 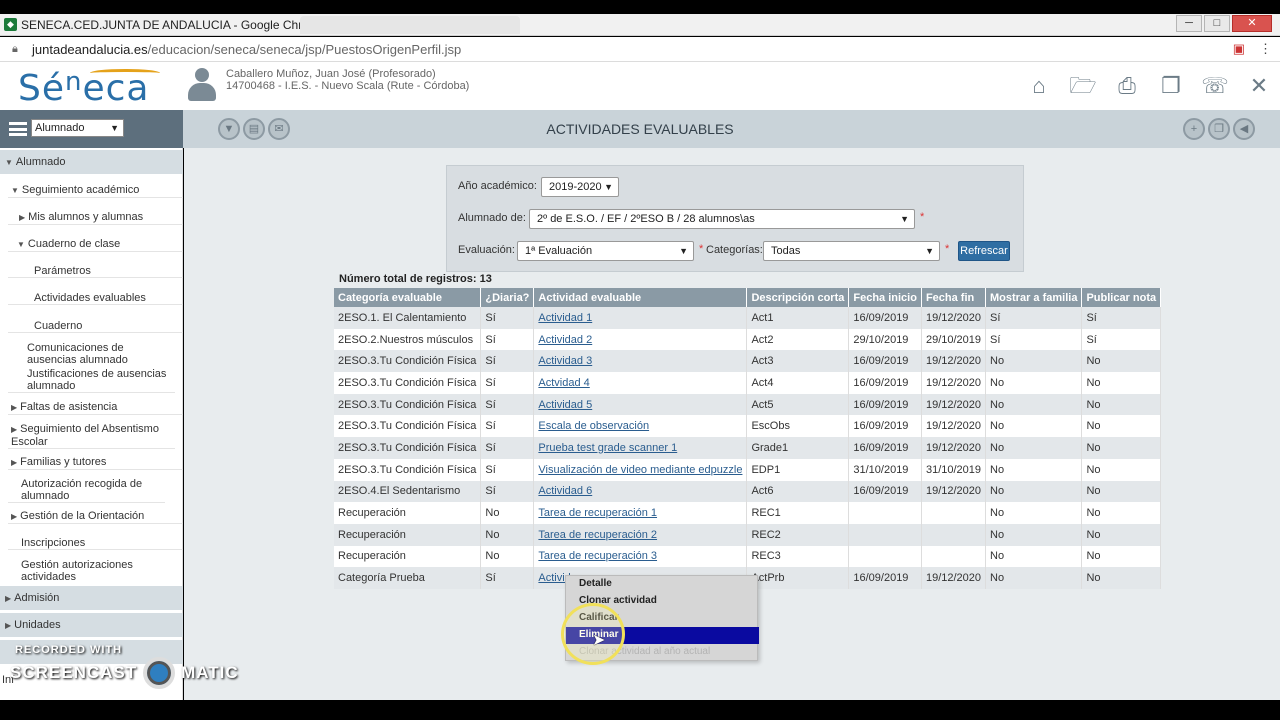 What do you see at coordinates (1215, 86) in the screenshot?
I see `phone-icon: ☏` at bounding box center [1215, 86].